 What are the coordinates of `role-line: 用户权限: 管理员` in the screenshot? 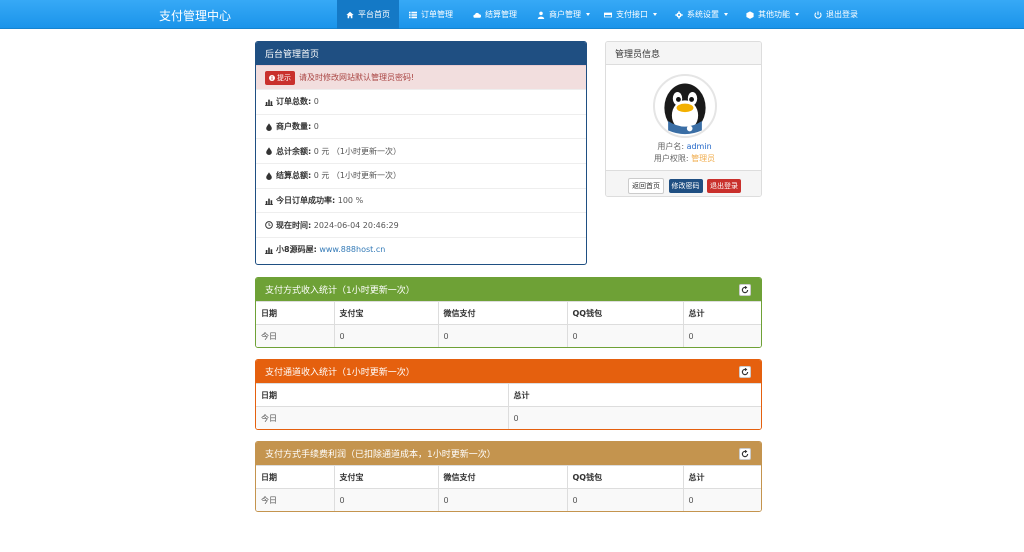 It's located at (683, 158).